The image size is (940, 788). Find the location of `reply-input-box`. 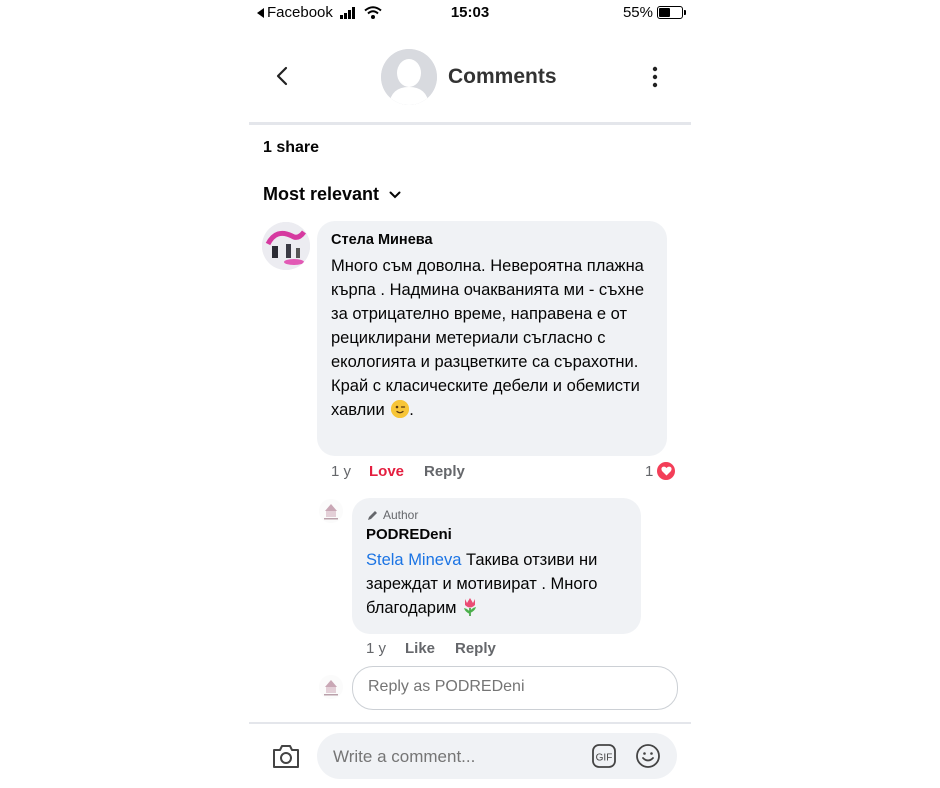

reply-input-box is located at coordinates (515, 688).